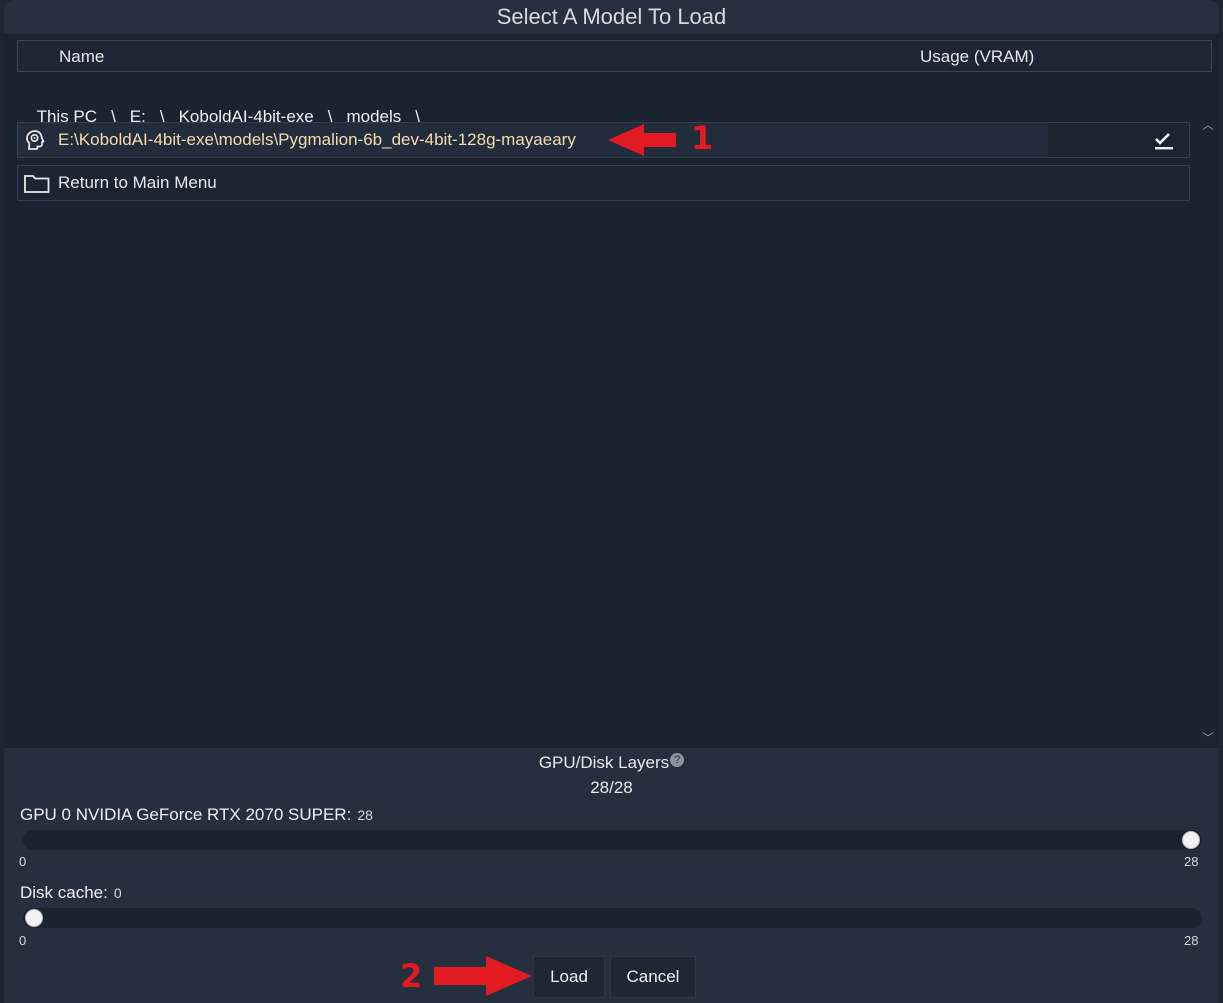 This screenshot has width=1223, height=1003. I want to click on gpu-slider-label-row: GPU 0 NVIDIA GeForce RTX 2070 SUPER: 28, so click(196, 815).